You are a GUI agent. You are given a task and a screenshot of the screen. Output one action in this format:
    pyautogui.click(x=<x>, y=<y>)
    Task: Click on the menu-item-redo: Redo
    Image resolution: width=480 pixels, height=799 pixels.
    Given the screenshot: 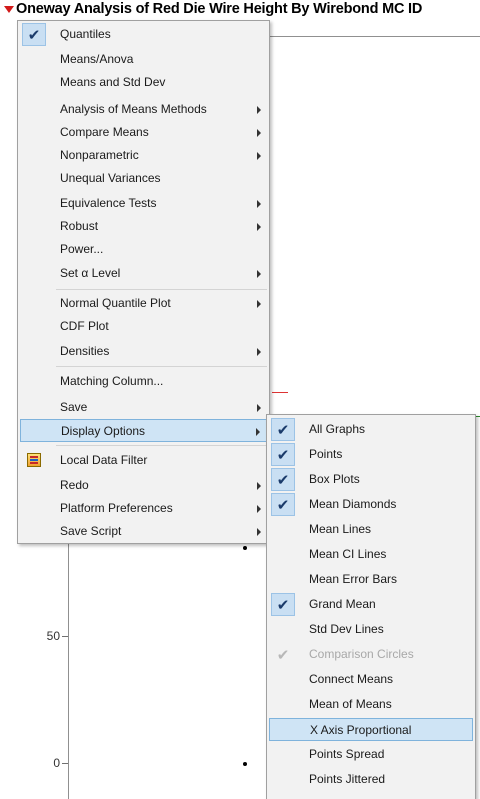 What is the action you would take?
    pyautogui.click(x=143, y=485)
    